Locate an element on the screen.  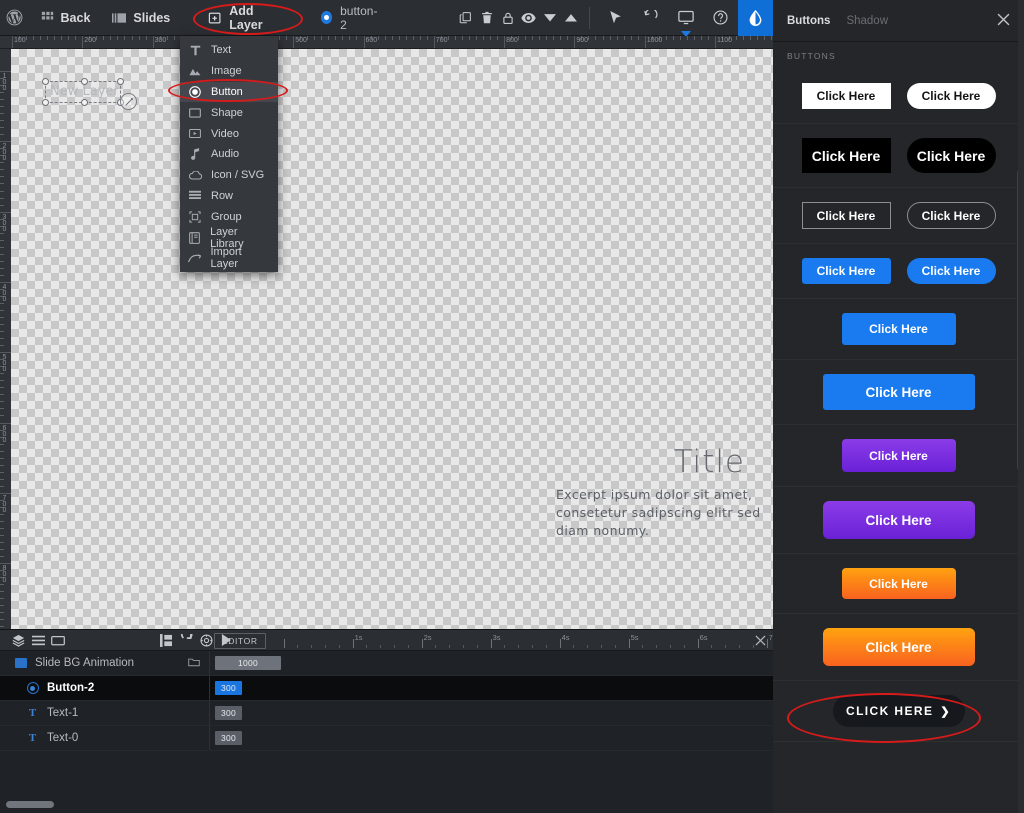
layer-name-cell: T Text-0 is located at coordinates (105, 738).